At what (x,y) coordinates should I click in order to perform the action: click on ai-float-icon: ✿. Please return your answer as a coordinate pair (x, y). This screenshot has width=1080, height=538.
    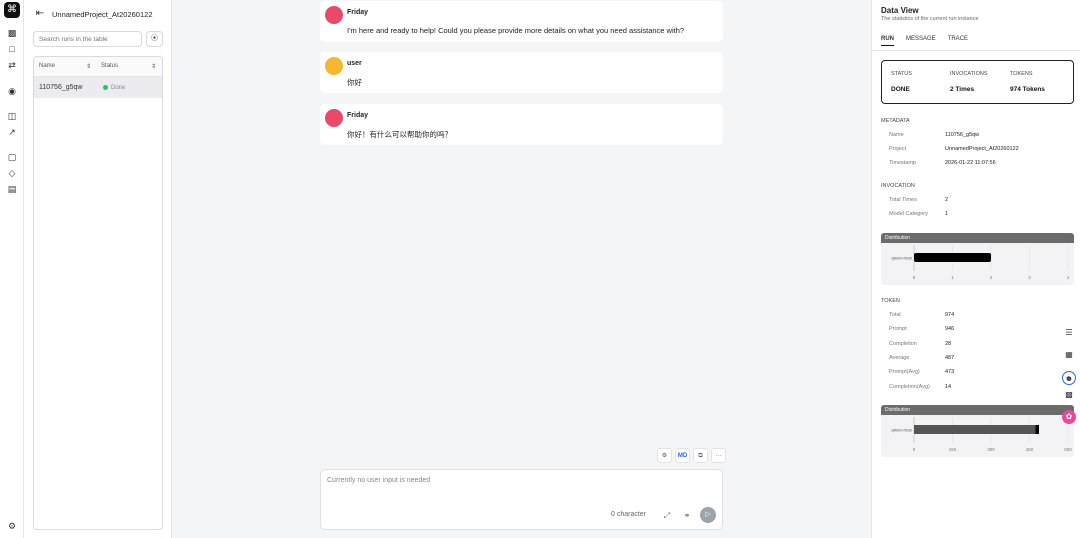
    Looking at the image, I should click on (1069, 417).